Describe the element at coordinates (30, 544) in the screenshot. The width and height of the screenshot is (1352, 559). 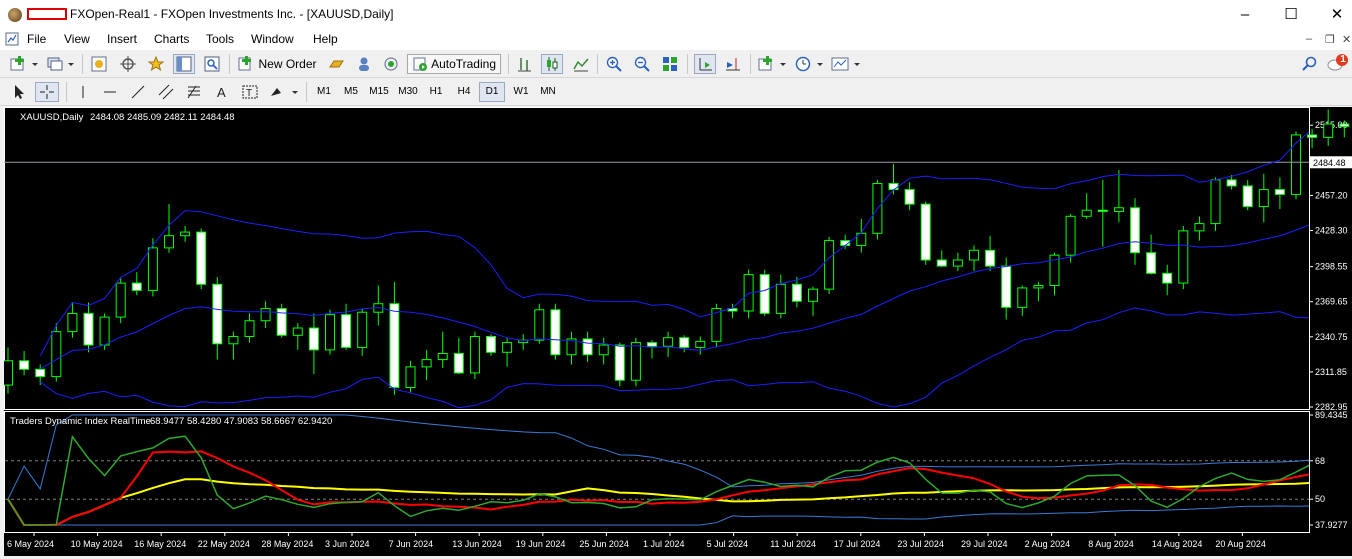
I see `time-tick-label: 6 May 2024` at that location.